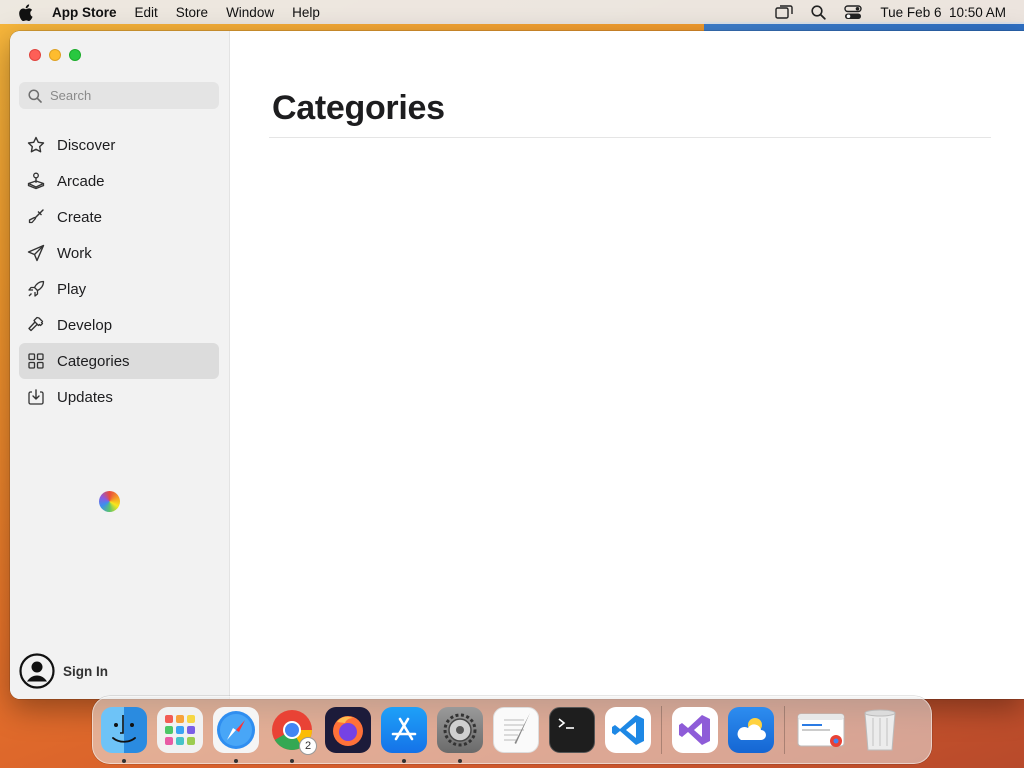  What do you see at coordinates (192, 12) in the screenshot?
I see `menu-store: Store` at bounding box center [192, 12].